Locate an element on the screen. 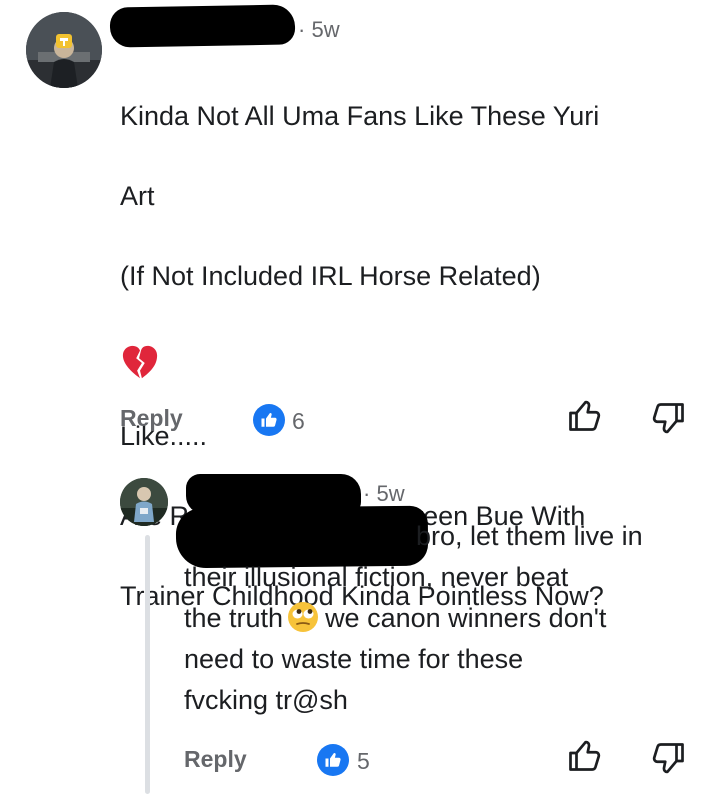  reply-text-fragment: the truth is located at coordinates (234, 618).